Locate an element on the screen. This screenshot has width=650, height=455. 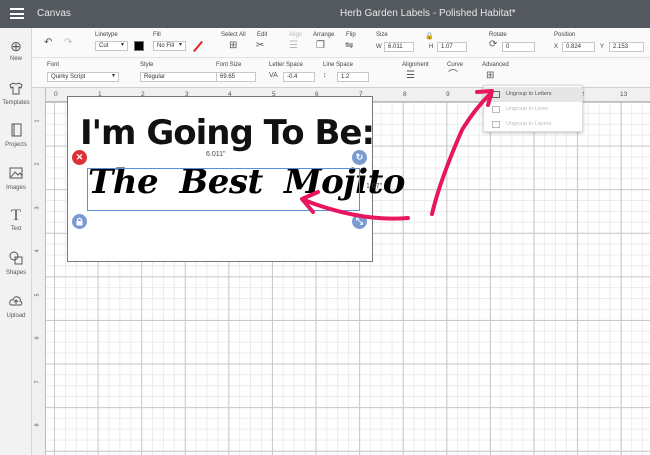
sidebar-item-new: ⊕ New is located at coordinates (16, 50).